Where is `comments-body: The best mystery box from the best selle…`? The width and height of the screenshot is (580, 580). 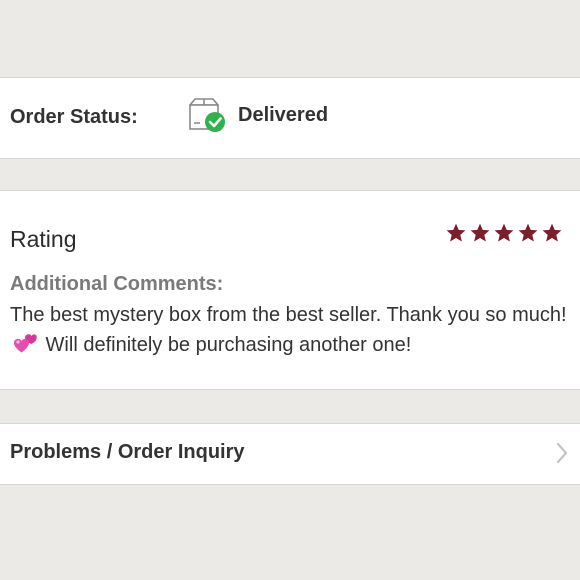 comments-body: The best mystery box from the best selle… is located at coordinates (290, 330).